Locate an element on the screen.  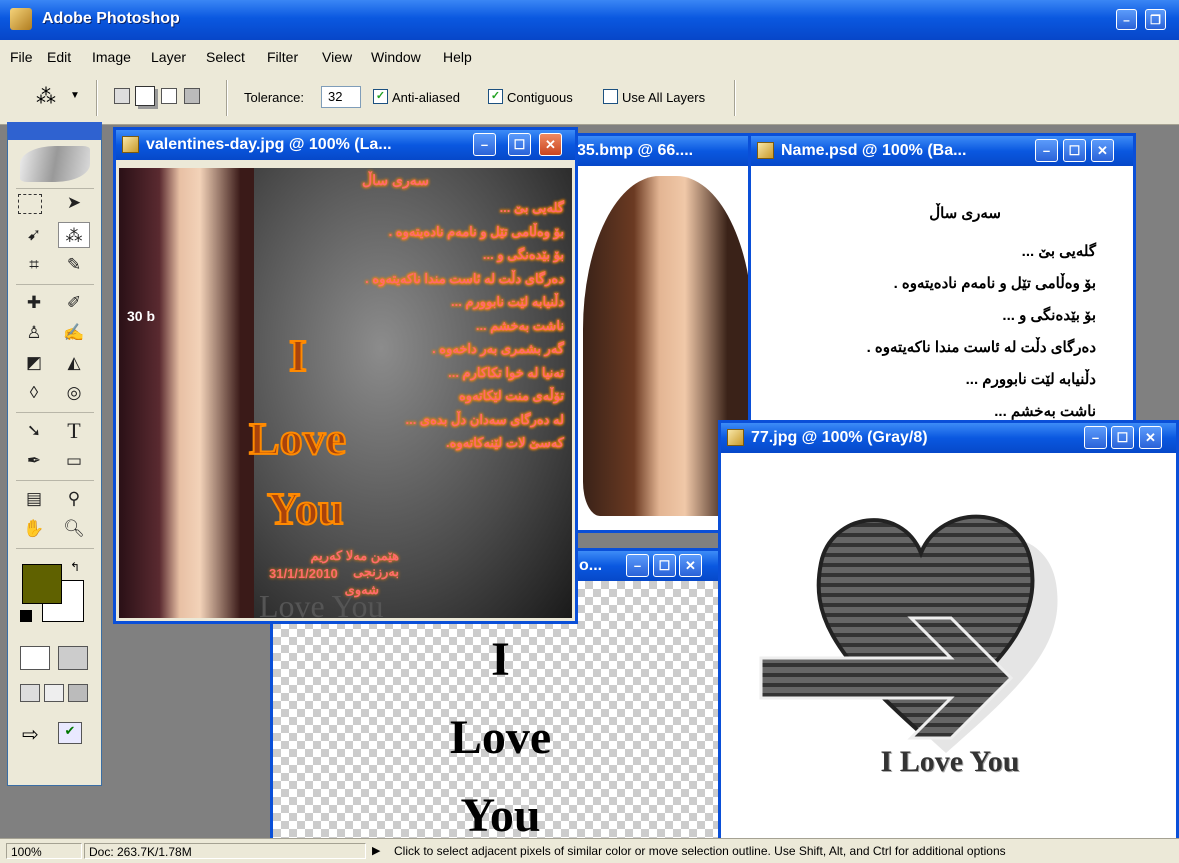
swap-colors-icon: ↰ is located at coordinates (75, 567).